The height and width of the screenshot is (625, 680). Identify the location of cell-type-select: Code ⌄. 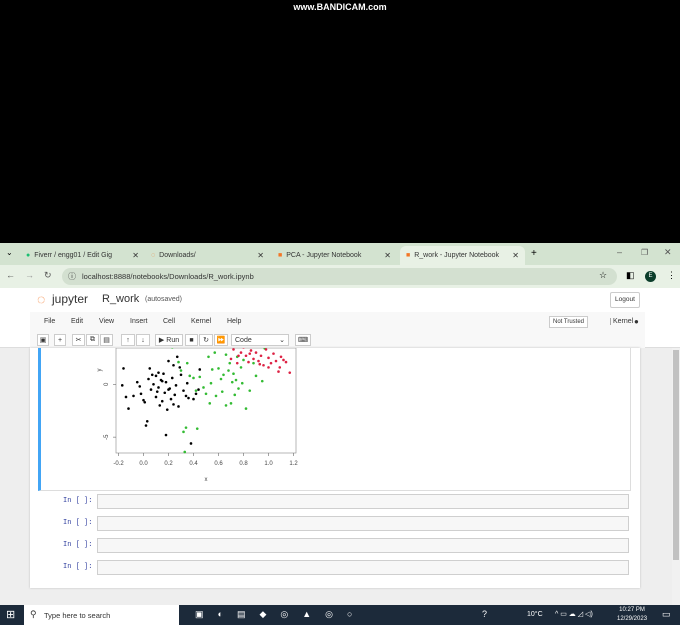
(260, 340).